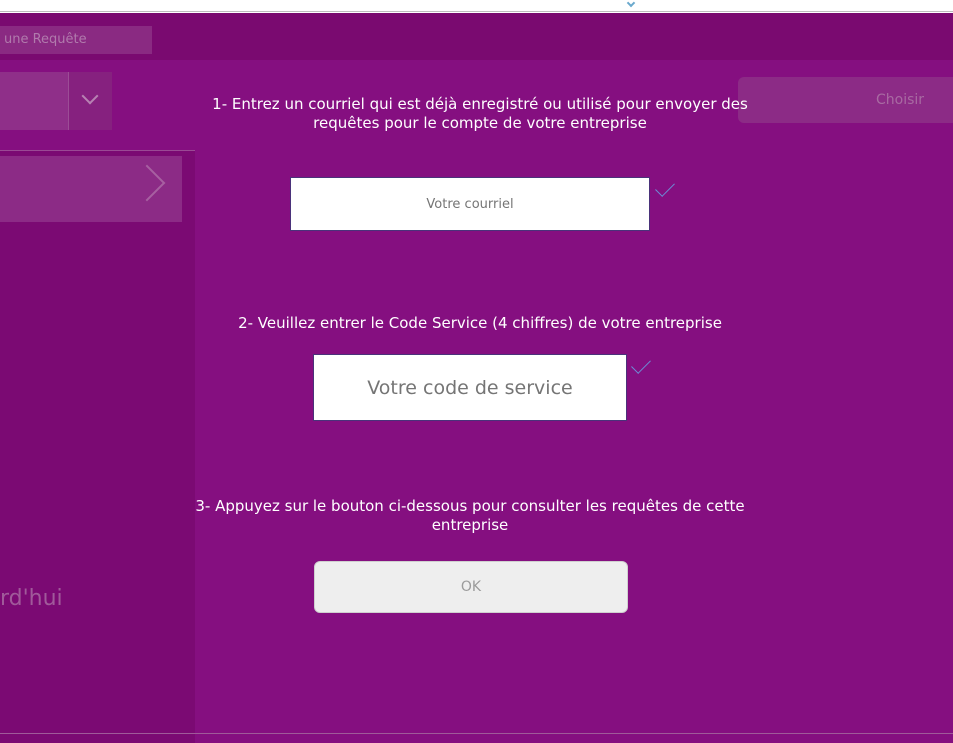 The height and width of the screenshot is (743, 953). I want to click on top-strip, so click(476, 6).